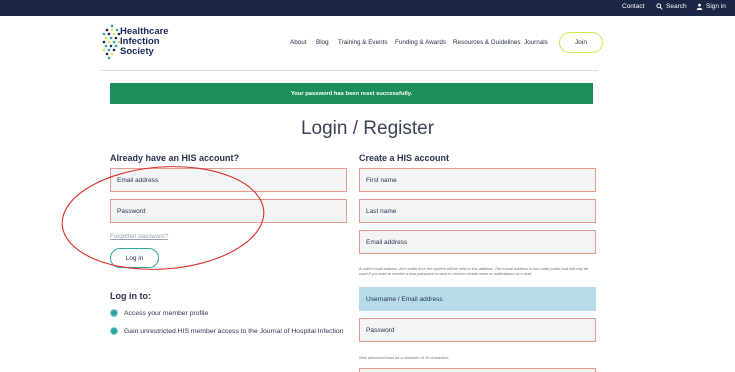 Image resolution: width=735 pixels, height=372 pixels. What do you see at coordinates (420, 42) in the screenshot?
I see `nav-funding-awards: Funding & Awards` at bounding box center [420, 42].